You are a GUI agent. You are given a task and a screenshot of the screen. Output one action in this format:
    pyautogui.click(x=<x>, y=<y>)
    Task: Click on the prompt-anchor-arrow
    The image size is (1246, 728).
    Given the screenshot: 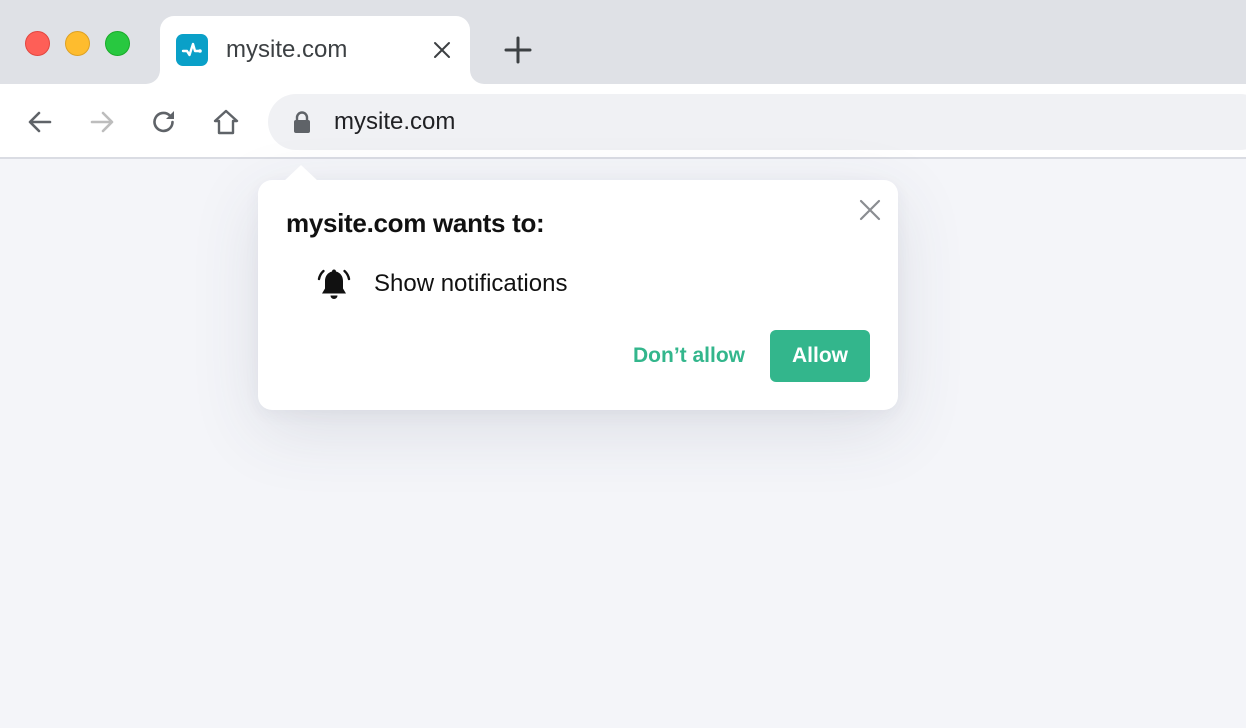 What is the action you would take?
    pyautogui.click(x=301, y=173)
    